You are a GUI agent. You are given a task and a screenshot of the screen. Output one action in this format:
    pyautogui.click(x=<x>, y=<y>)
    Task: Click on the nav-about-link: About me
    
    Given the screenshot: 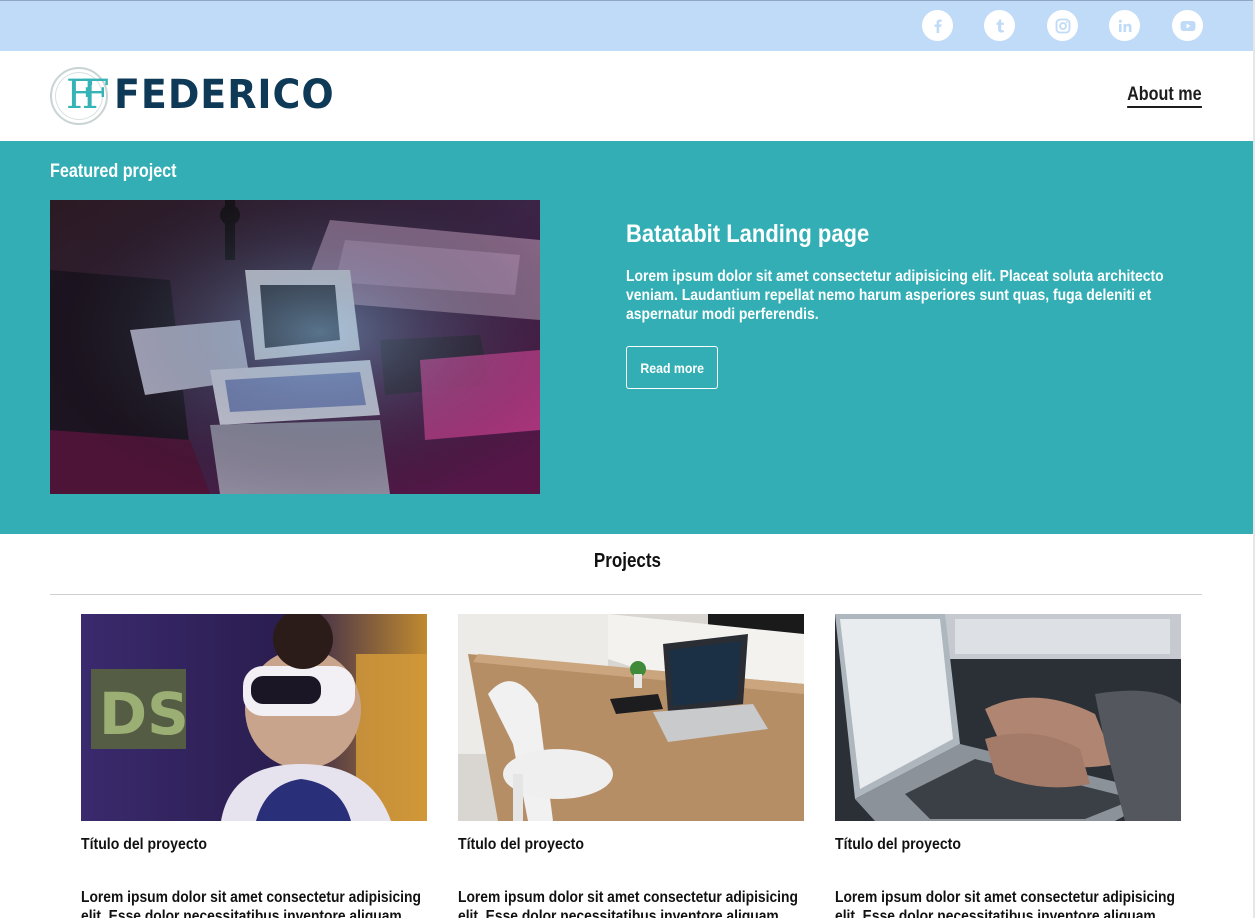 What is the action you would take?
    pyautogui.click(x=1164, y=96)
    